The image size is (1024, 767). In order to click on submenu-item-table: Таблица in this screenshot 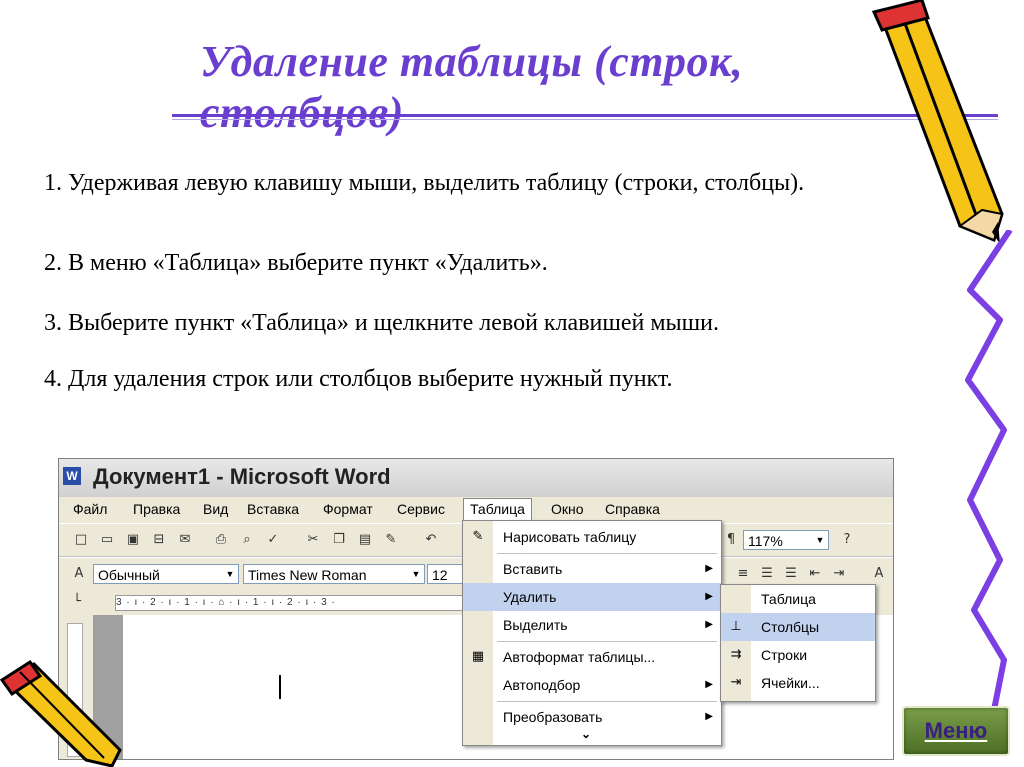, I will do `click(798, 599)`.